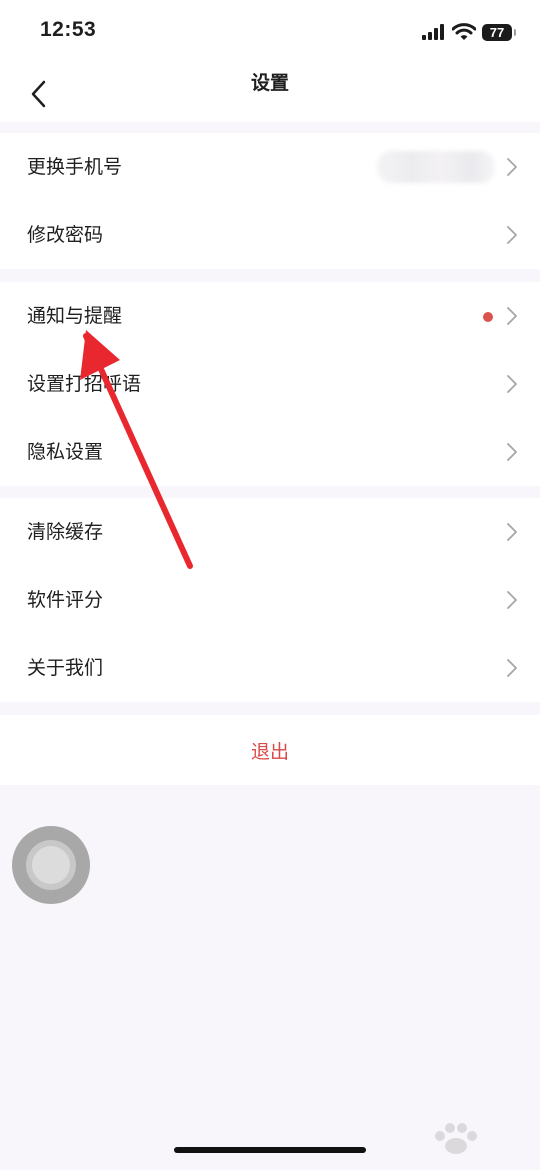  What do you see at coordinates (68, 29) in the screenshot?
I see `status-time: 12:53` at bounding box center [68, 29].